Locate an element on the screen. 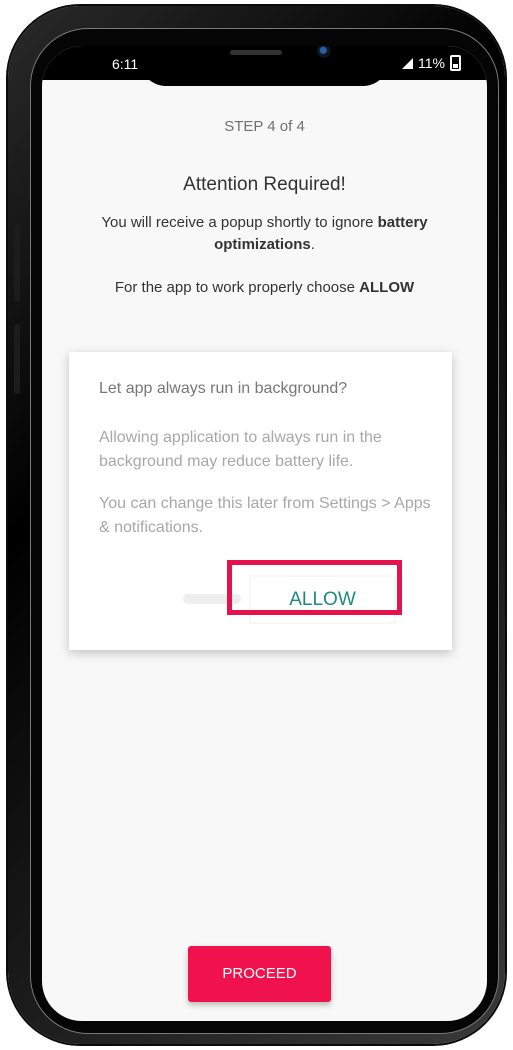  allow-instruction-prefix: For the app to work properly choose is located at coordinates (237, 287).